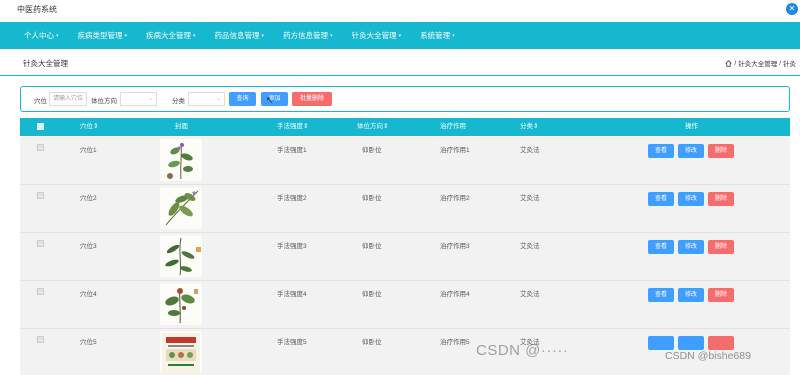 Image resolution: width=800 pixels, height=375 pixels. What do you see at coordinates (270, 100) in the screenshot?
I see `mouse-cursor-icon: ↖` at bounding box center [270, 100].